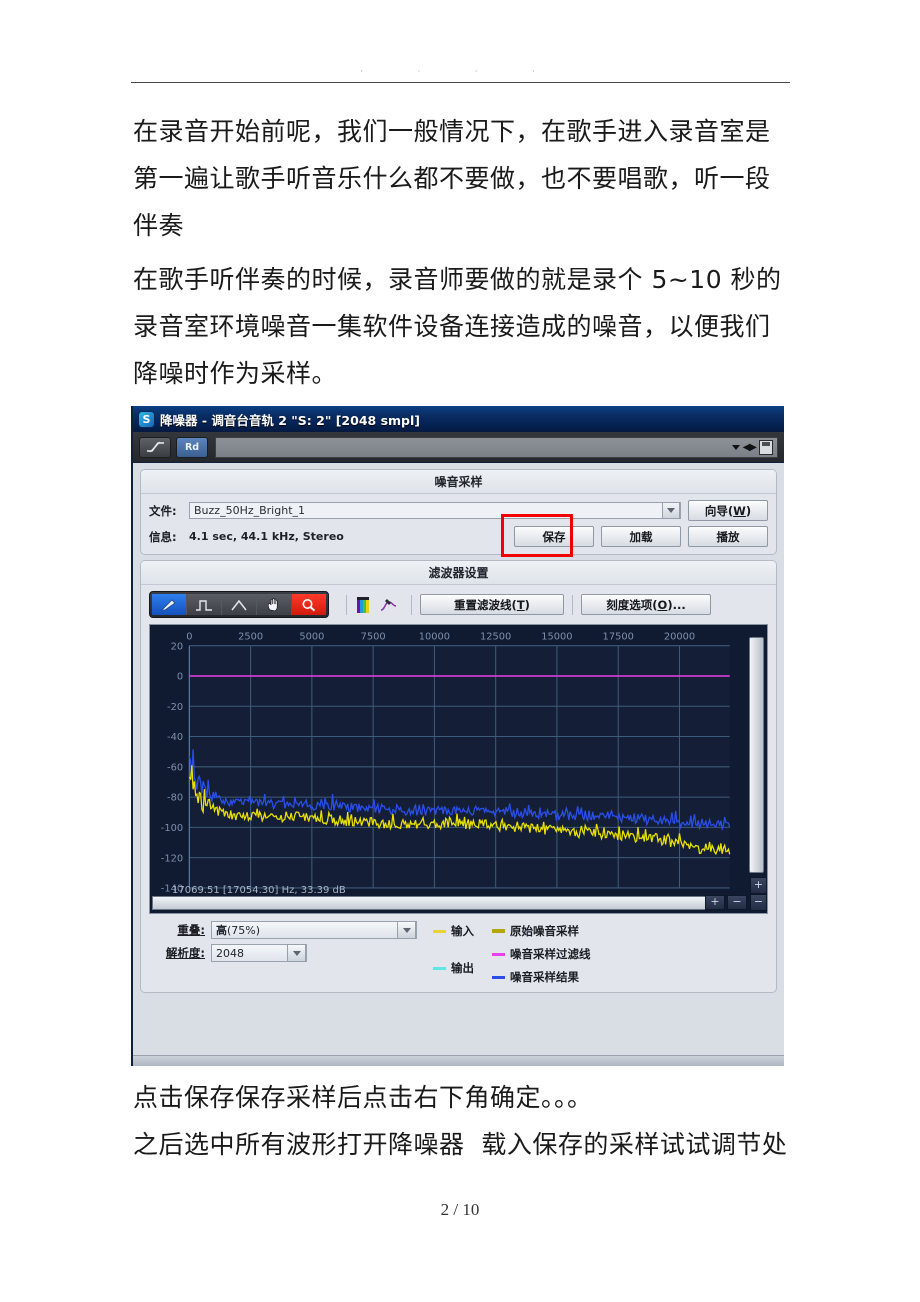 The image size is (920, 1302). Describe the element at coordinates (439, 931) in the screenshot. I see `legend-swatch-input` at that location.